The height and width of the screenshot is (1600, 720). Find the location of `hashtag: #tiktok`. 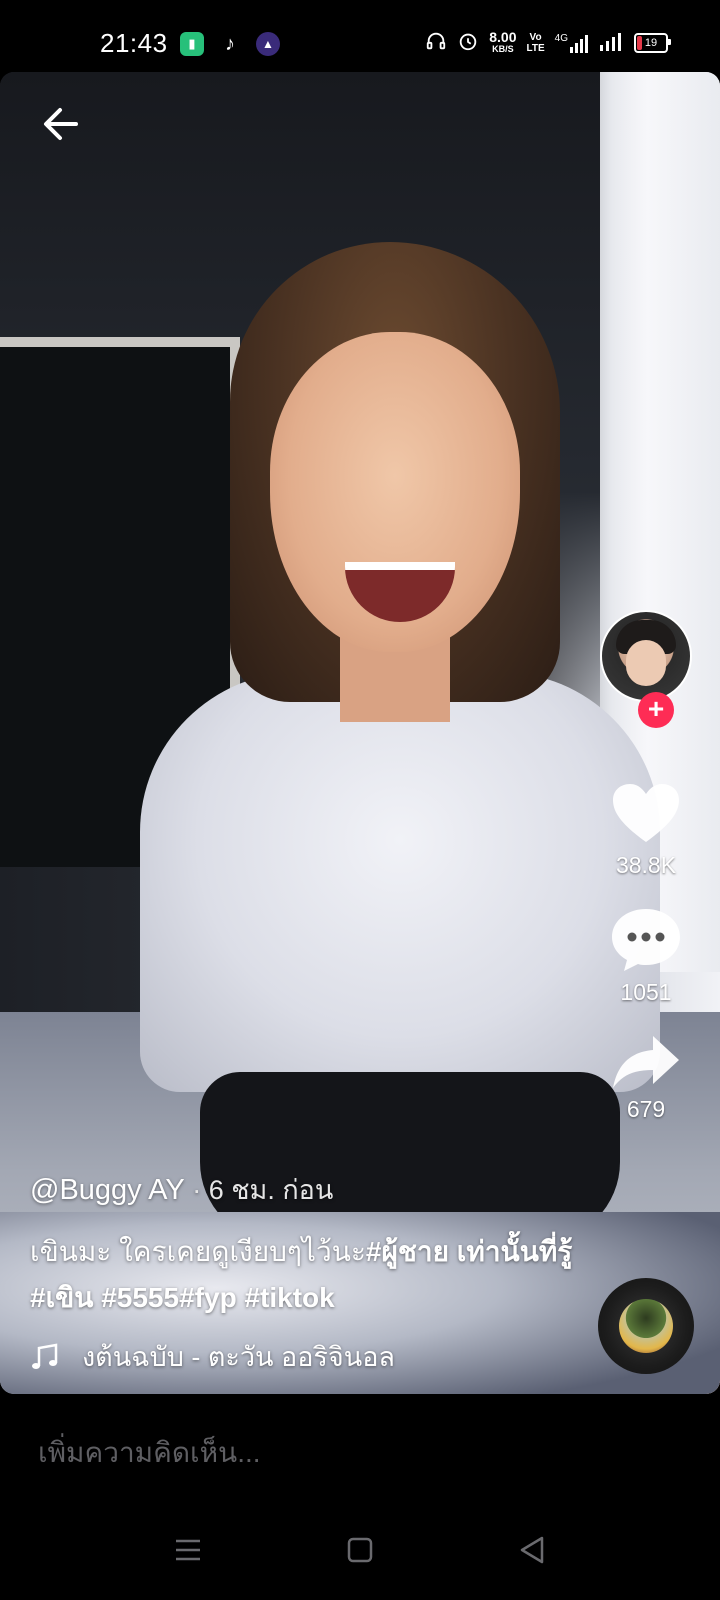

hashtag: #tiktok is located at coordinates (289, 1297).